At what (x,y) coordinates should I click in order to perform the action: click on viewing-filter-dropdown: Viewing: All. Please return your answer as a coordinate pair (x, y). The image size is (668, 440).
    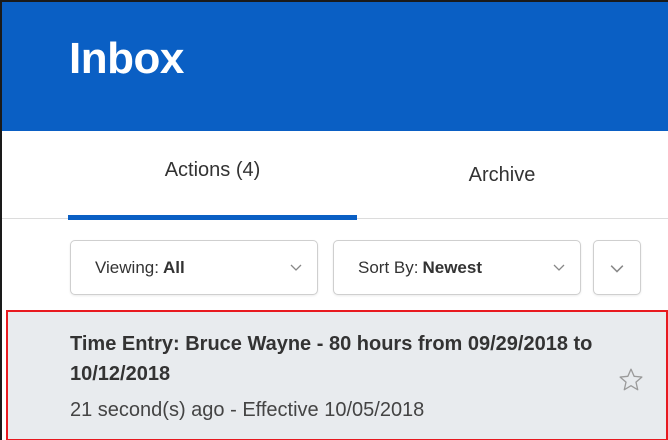
    Looking at the image, I should click on (194, 267).